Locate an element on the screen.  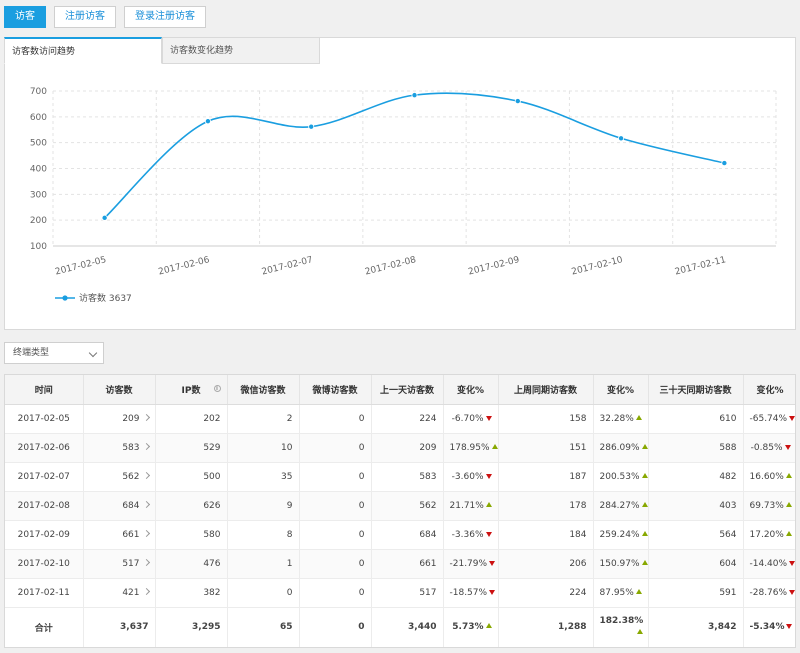
cell-ip: 202 is located at coordinates (191, 419).